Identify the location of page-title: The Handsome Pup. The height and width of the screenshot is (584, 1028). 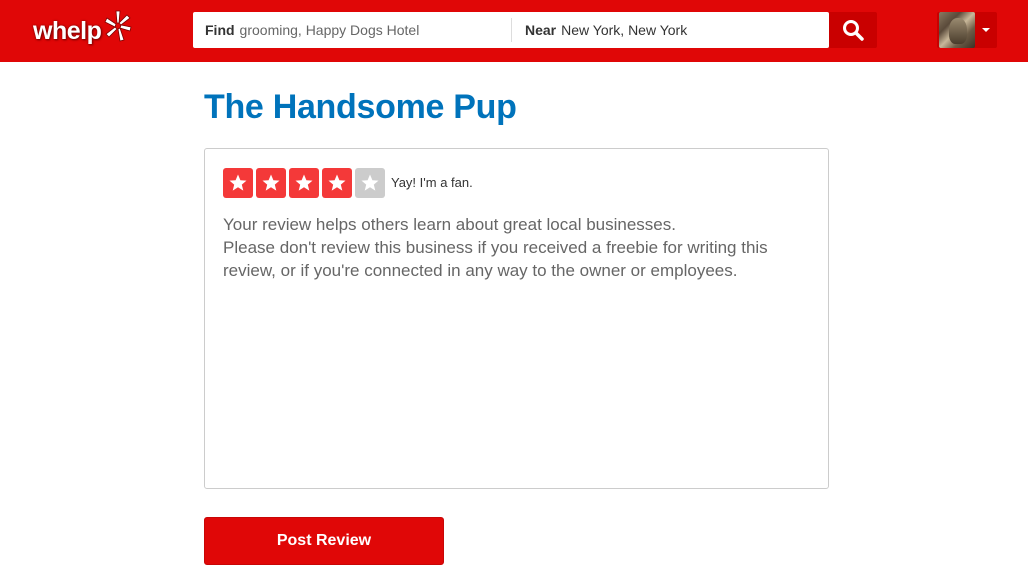
(360, 107).